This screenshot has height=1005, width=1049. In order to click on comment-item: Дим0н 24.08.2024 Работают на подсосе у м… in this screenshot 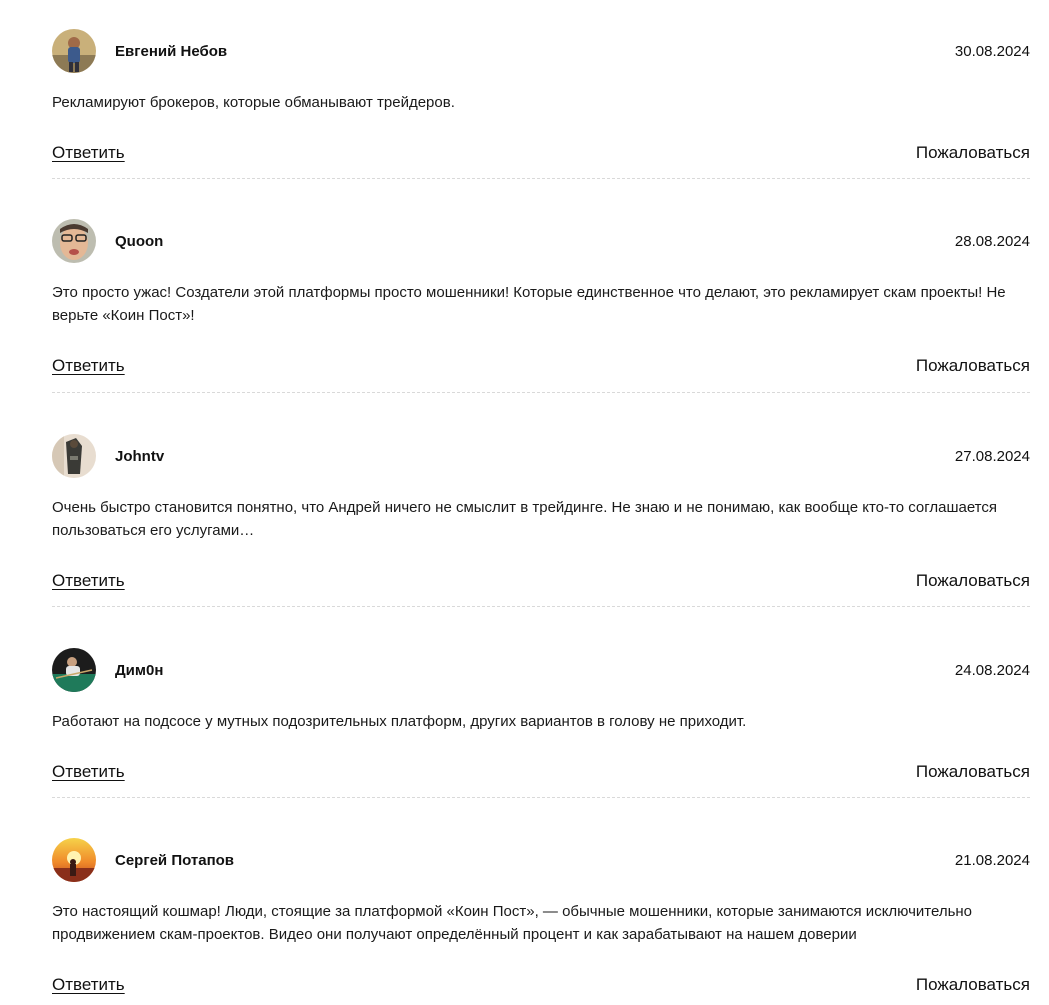, I will do `click(541, 720)`.